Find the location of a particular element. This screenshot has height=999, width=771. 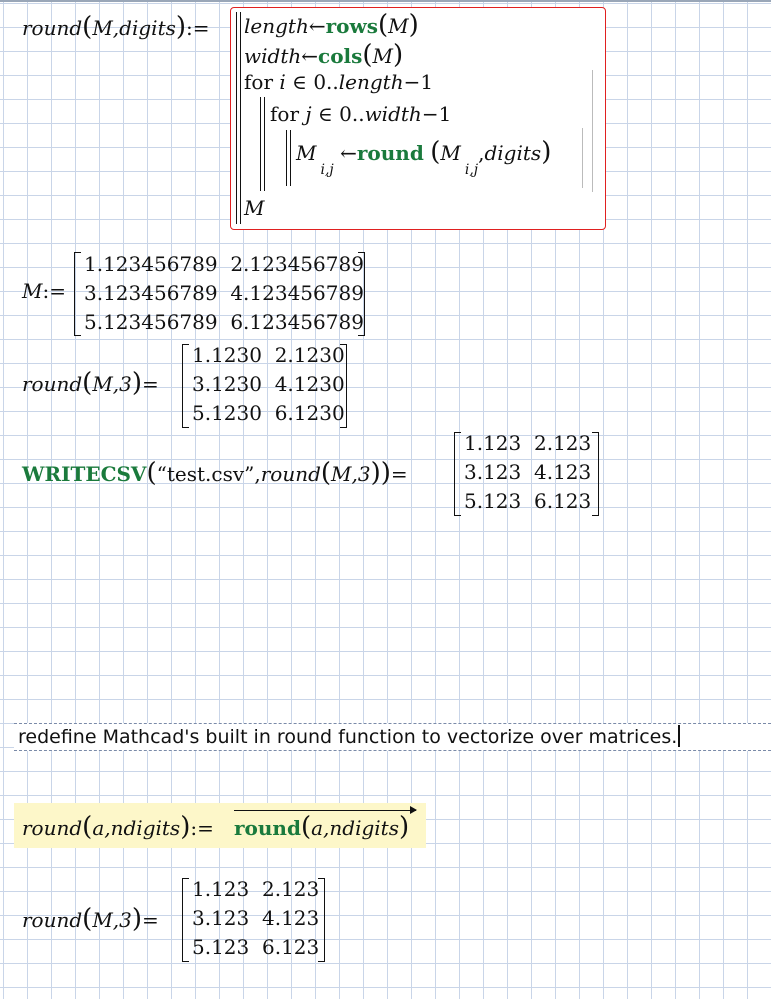

matrix-cell: 6.123456789 is located at coordinates (297, 322).